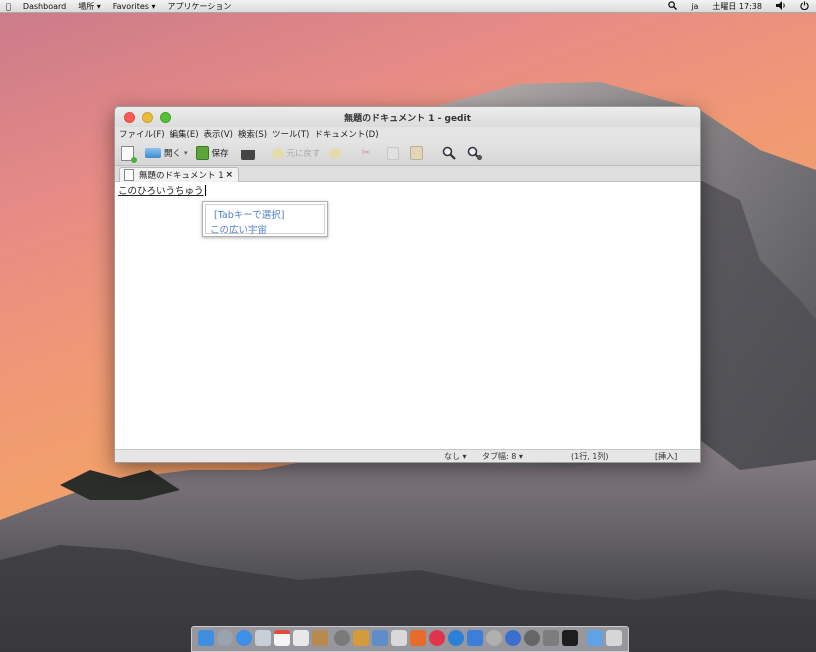 The height and width of the screenshot is (652, 816). What do you see at coordinates (551, 638) in the screenshot?
I see `script-icon` at bounding box center [551, 638].